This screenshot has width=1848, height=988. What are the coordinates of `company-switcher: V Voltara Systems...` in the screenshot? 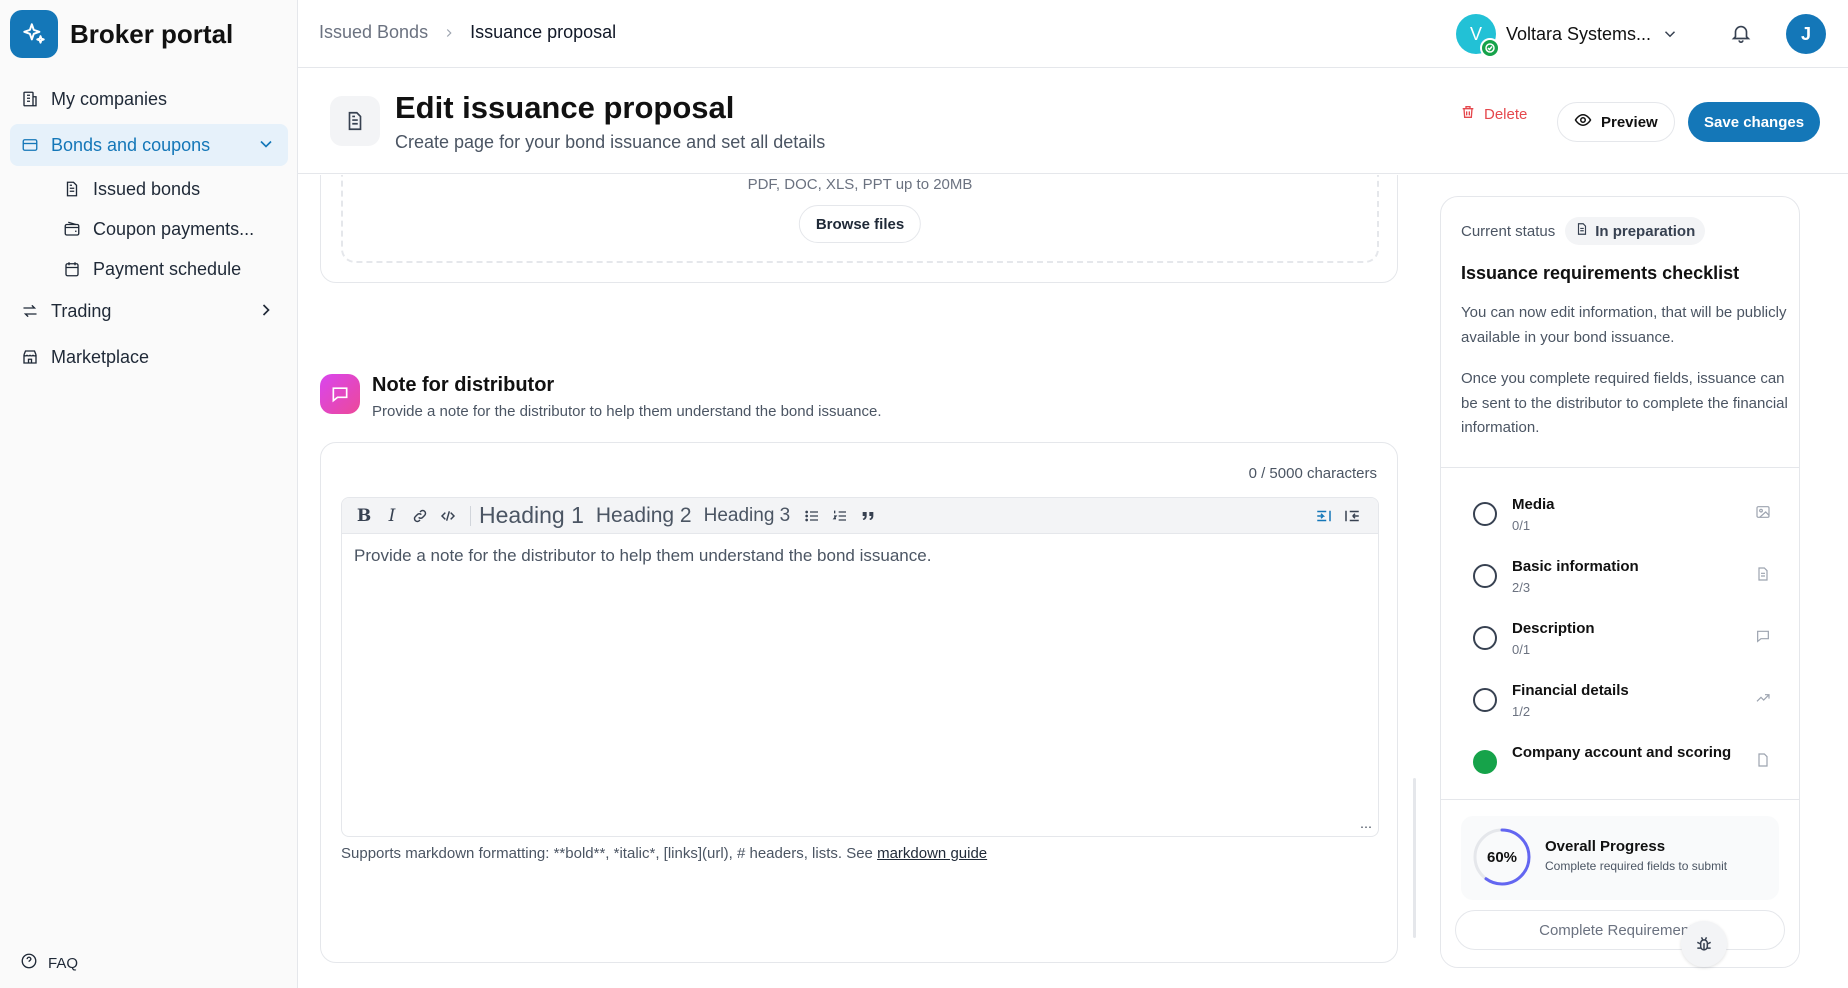 It's located at (1567, 36).